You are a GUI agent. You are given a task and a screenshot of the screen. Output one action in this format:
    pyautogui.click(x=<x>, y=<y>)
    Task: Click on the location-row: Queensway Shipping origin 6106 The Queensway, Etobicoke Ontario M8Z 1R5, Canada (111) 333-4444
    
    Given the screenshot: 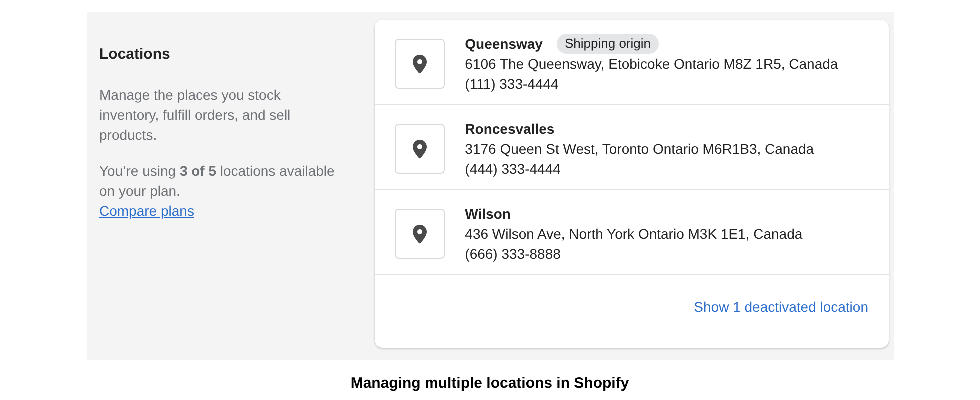 What is the action you would take?
    pyautogui.click(x=631, y=62)
    